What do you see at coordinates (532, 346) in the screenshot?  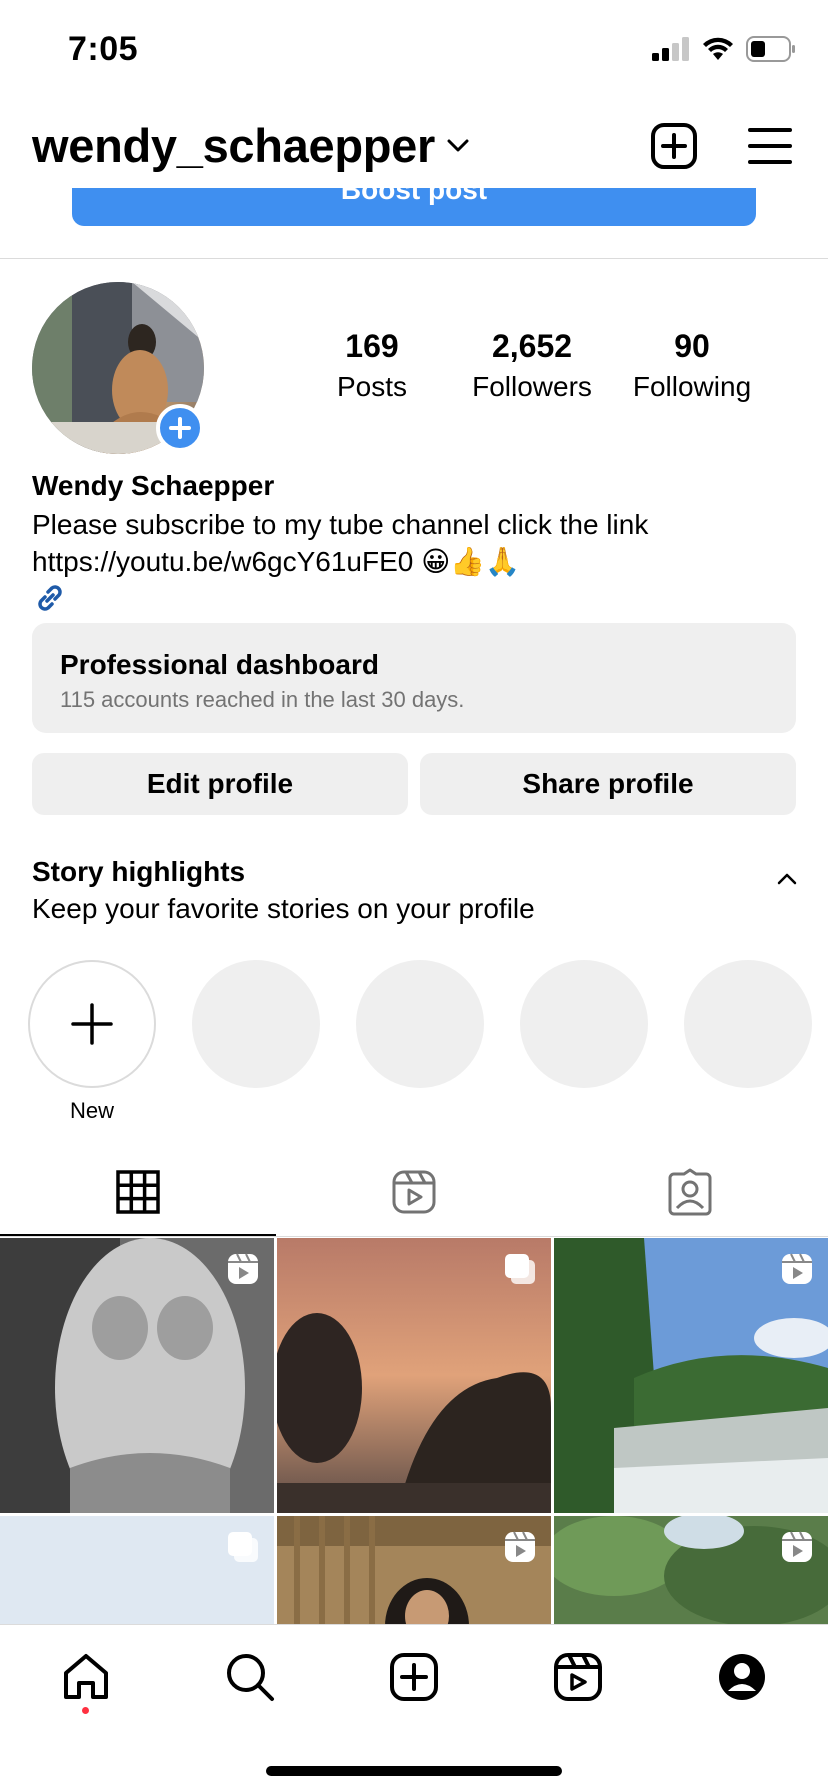 I see `stat-followers-count: 2,652` at bounding box center [532, 346].